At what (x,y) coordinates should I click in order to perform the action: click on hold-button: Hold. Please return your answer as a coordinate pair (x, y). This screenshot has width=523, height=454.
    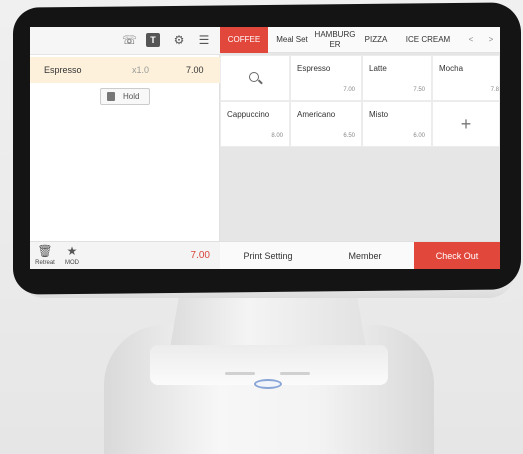
    Looking at the image, I should click on (125, 96).